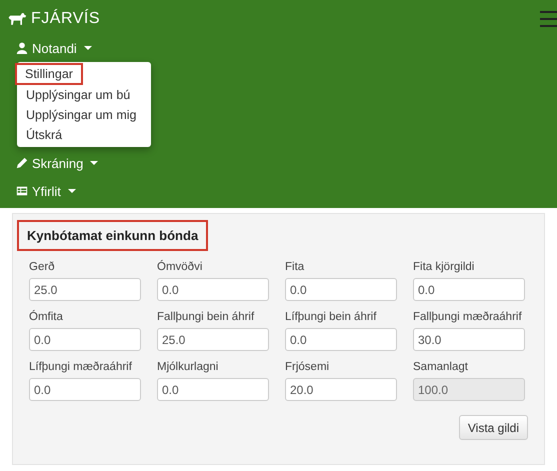 The width and height of the screenshot is (557, 471). What do you see at coordinates (493, 427) in the screenshot?
I see `save-button: Vista gildi` at bounding box center [493, 427].